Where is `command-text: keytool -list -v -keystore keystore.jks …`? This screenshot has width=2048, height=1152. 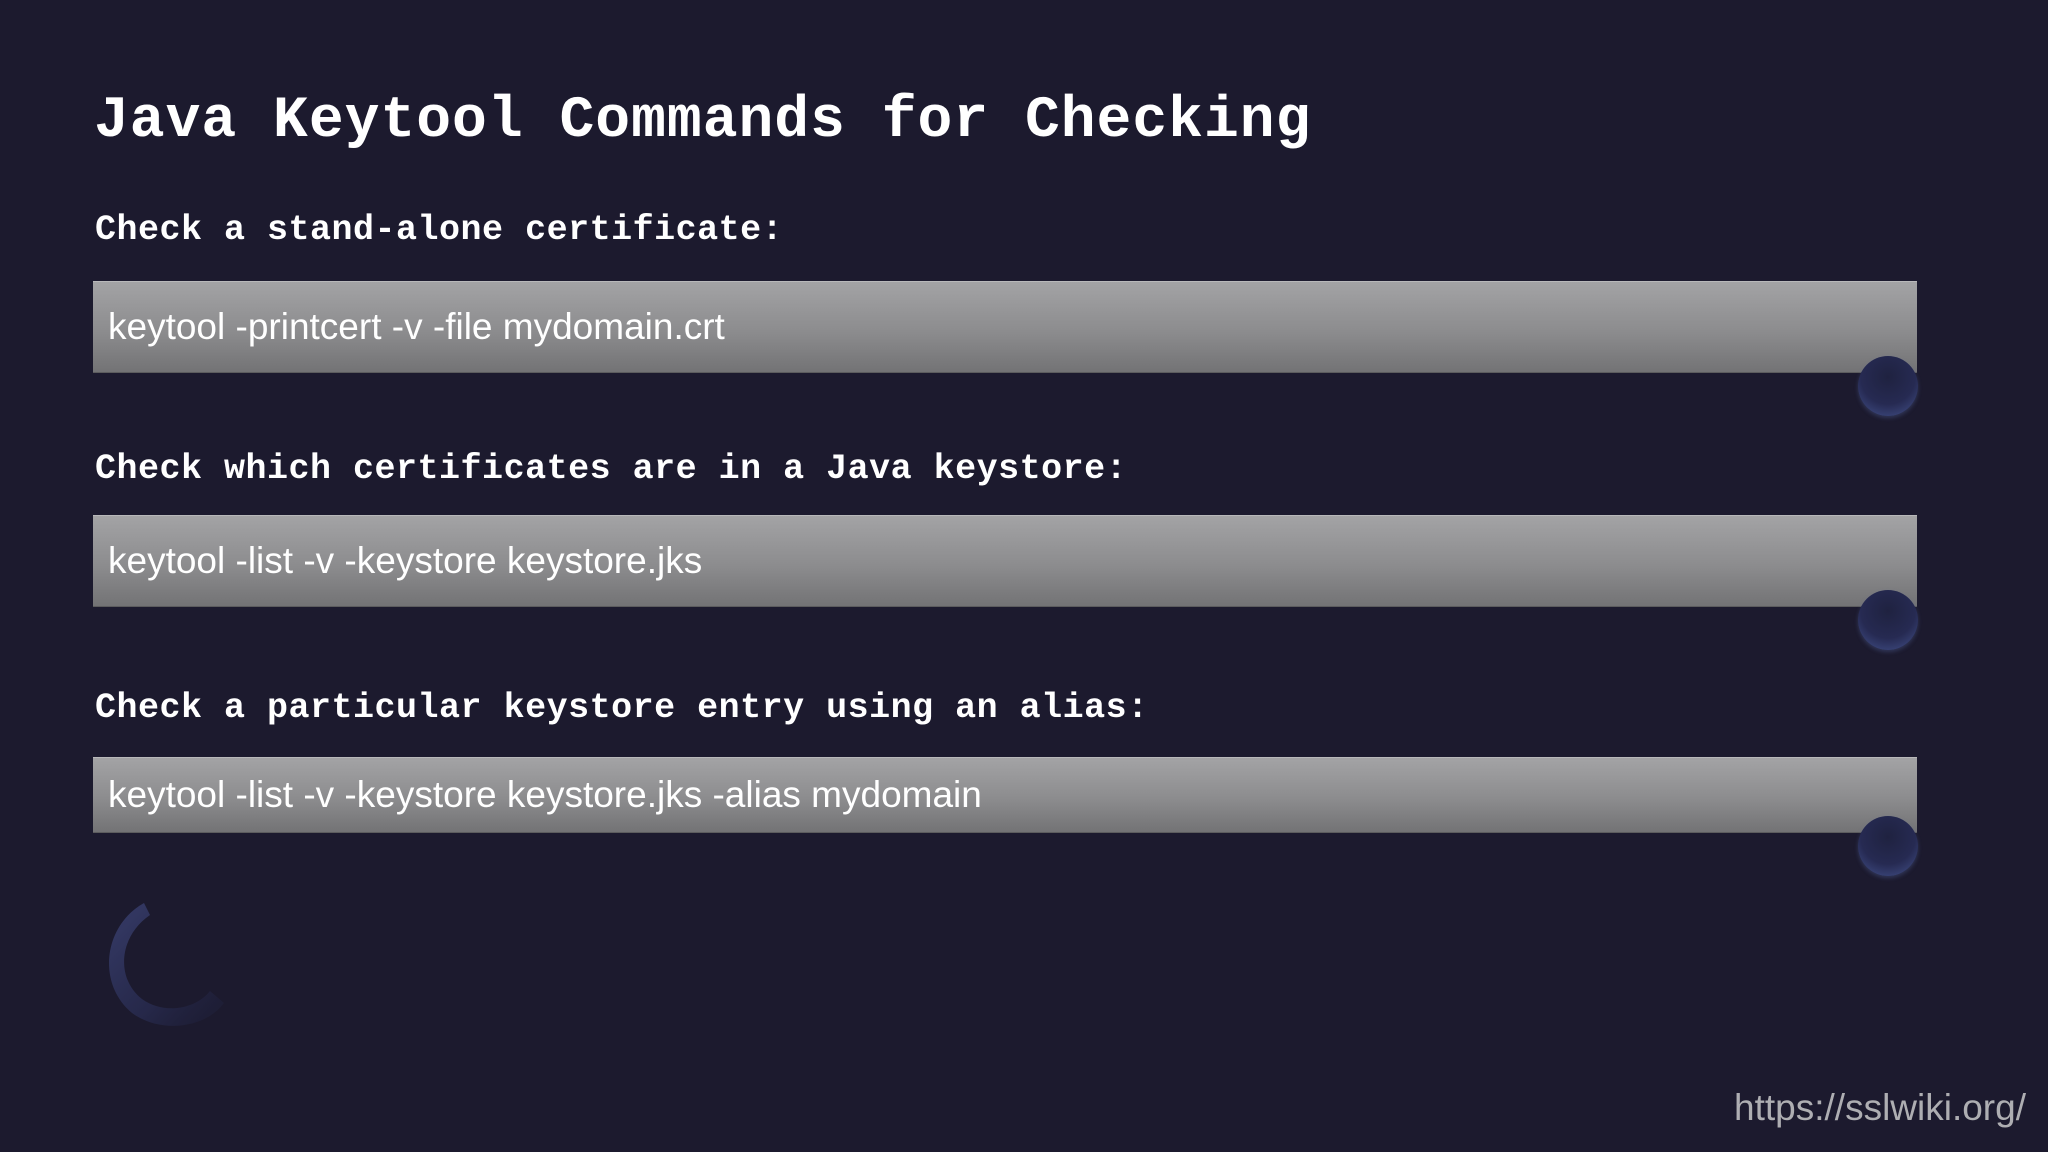
command-text: keytool -list -v -keystore keystore.jks … is located at coordinates (545, 794).